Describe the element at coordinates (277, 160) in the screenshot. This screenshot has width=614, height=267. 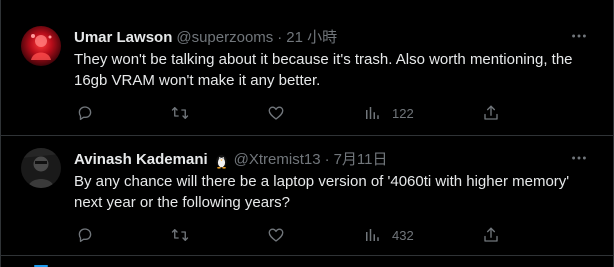
I see `author-handle: @Xtremist13` at that location.